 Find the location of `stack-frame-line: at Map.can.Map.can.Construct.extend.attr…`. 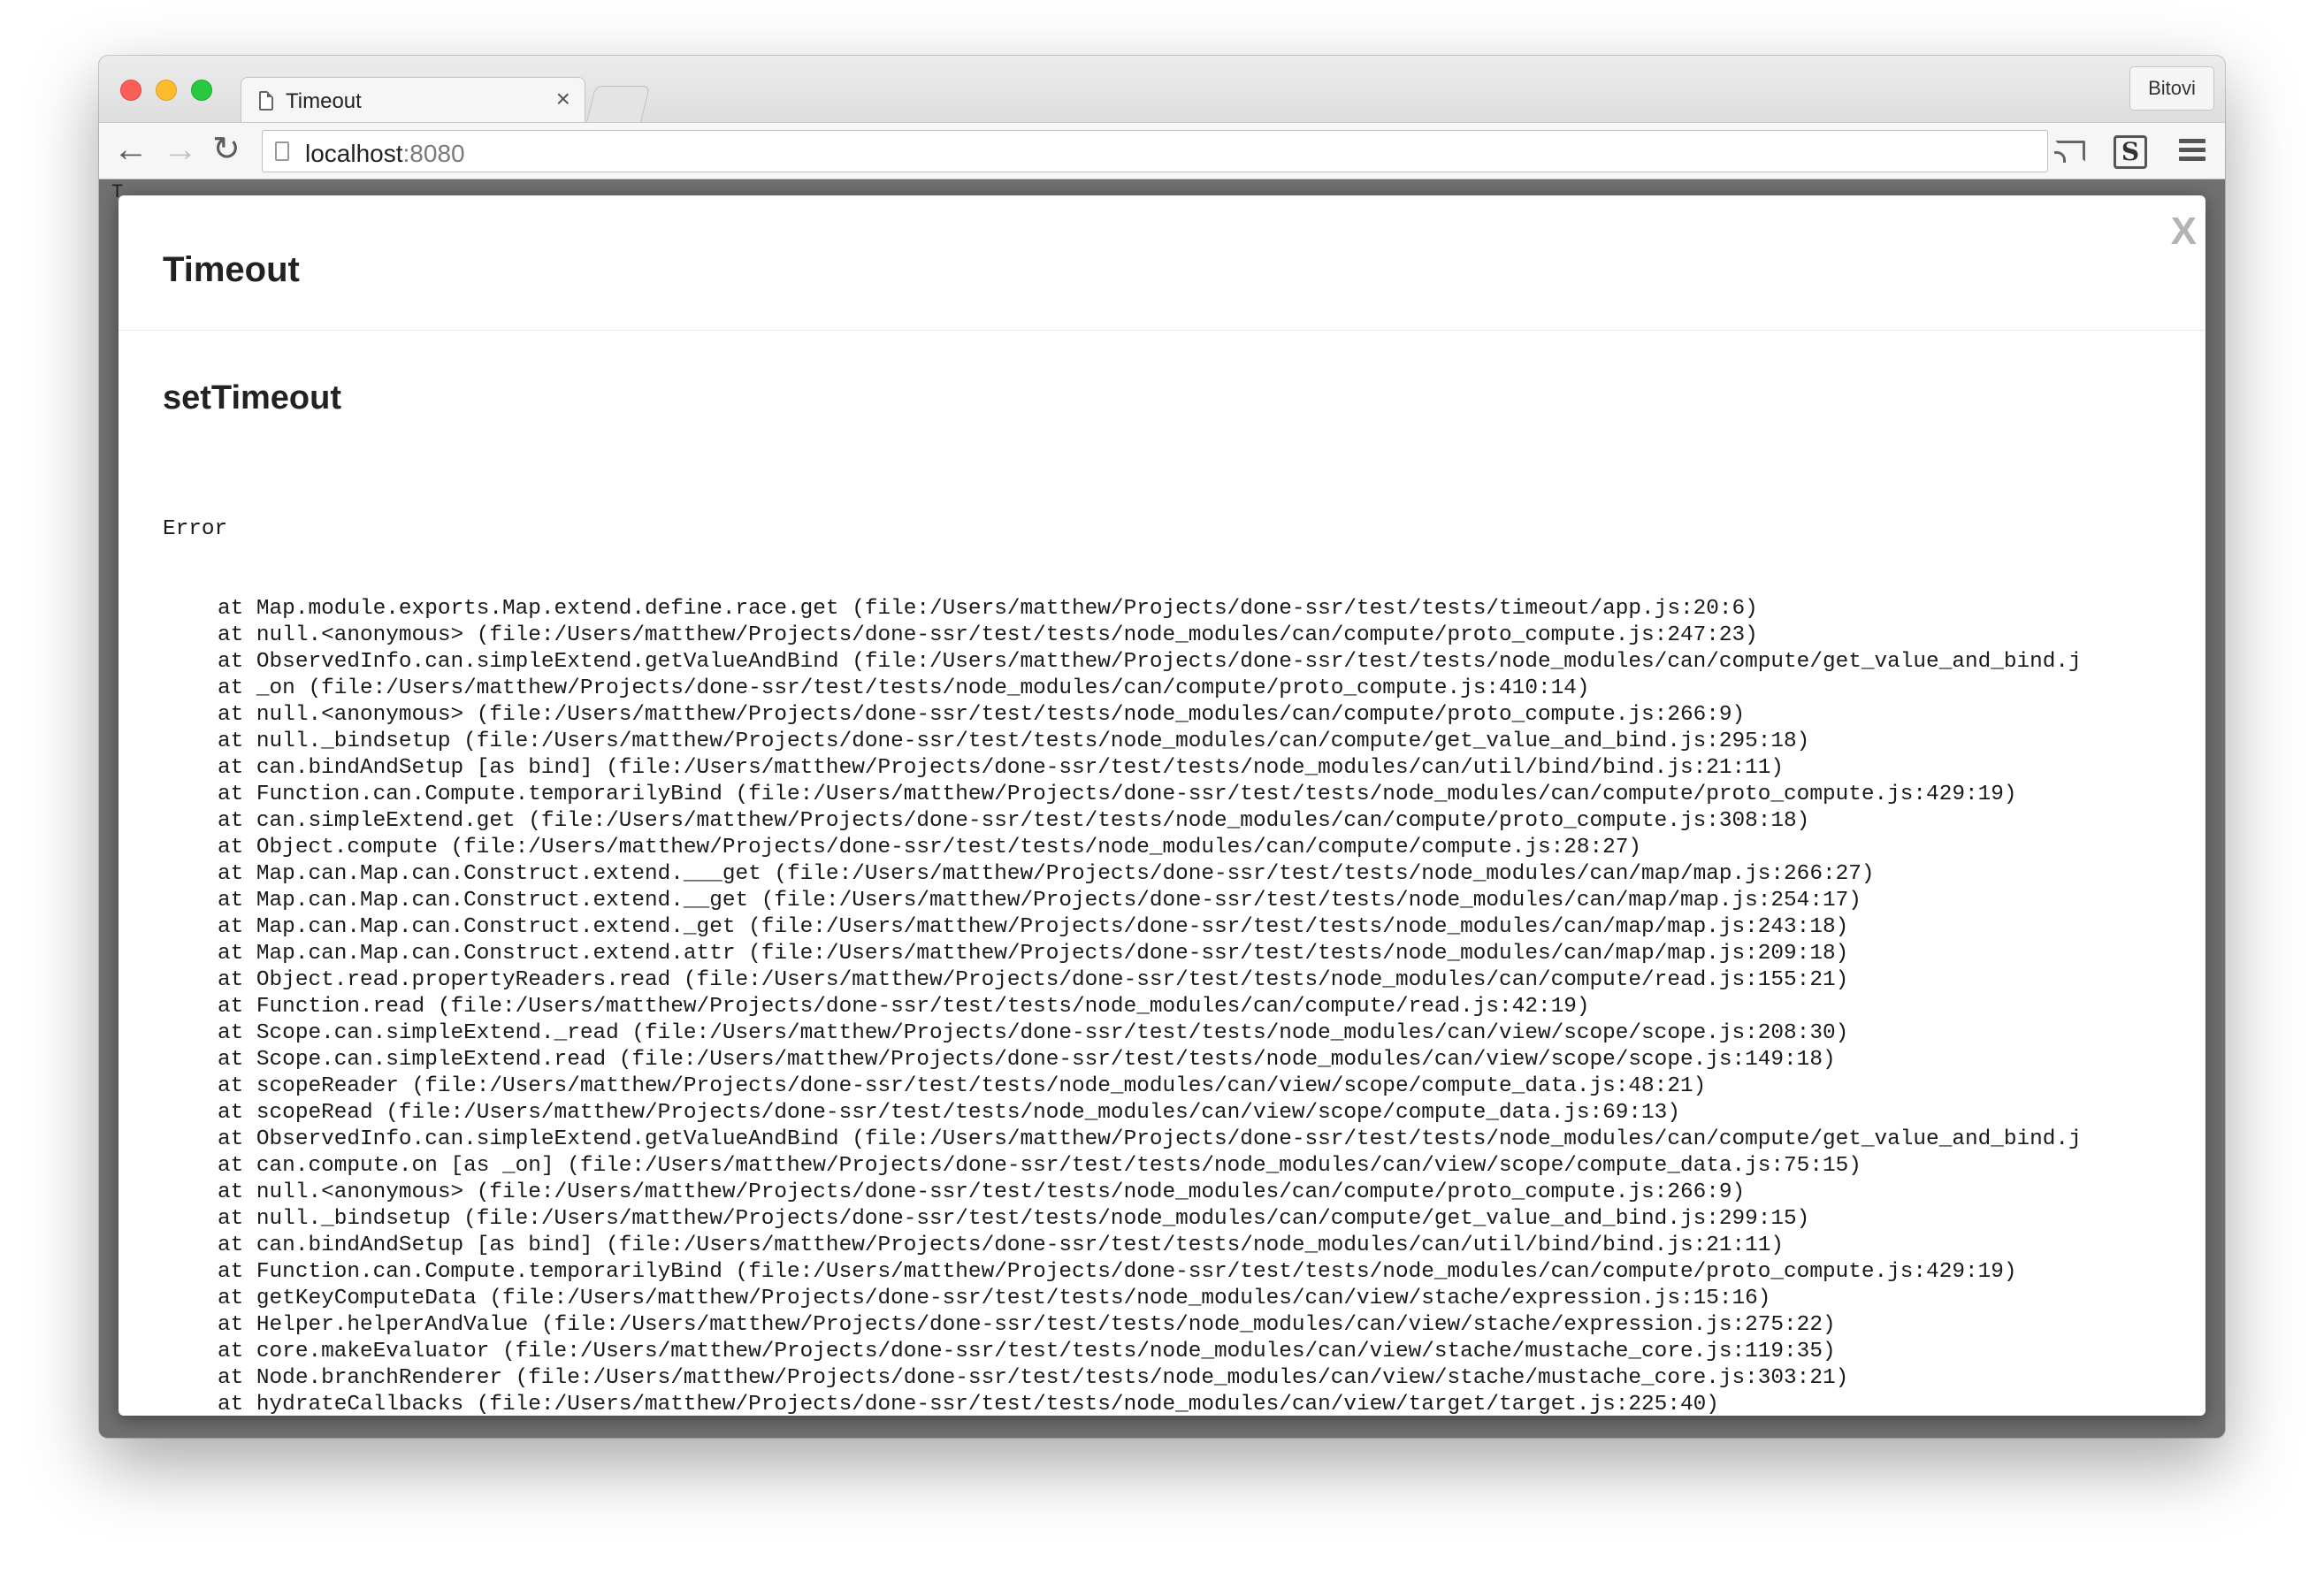

stack-frame-line: at Map.can.Map.can.Construct.extend.attr… is located at coordinates (1033, 954).